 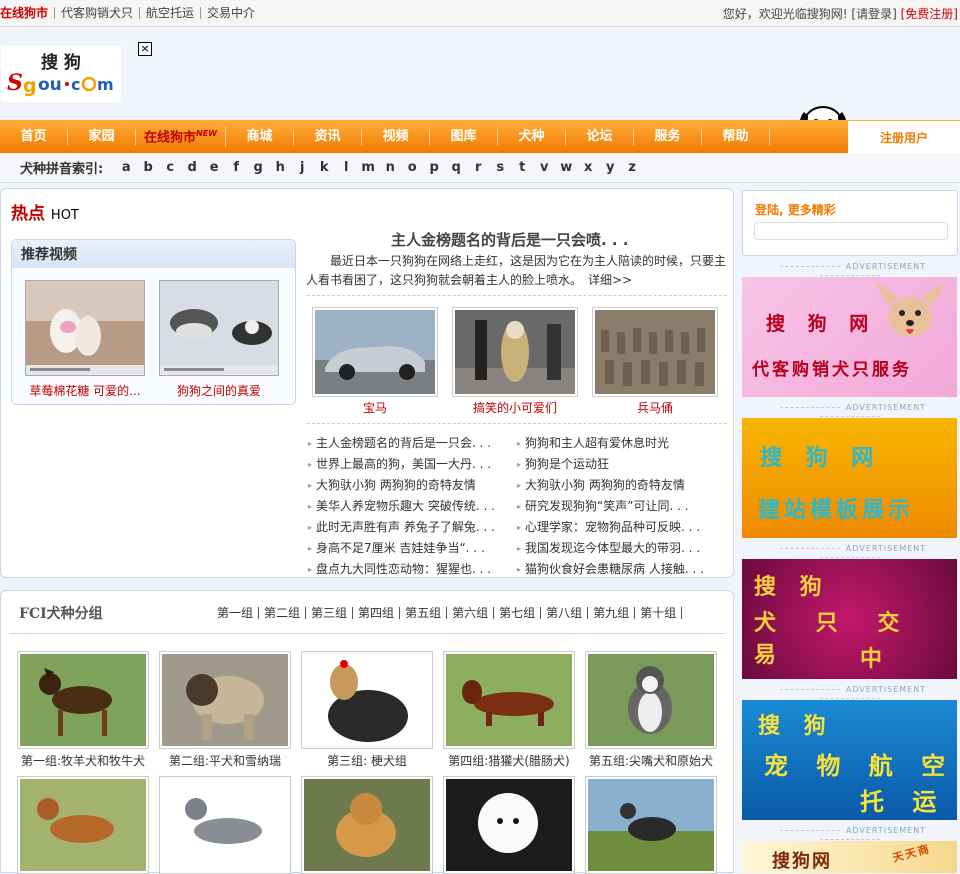 What do you see at coordinates (332, 613) in the screenshot?
I see `tab-group-3: 第三组` at bounding box center [332, 613].